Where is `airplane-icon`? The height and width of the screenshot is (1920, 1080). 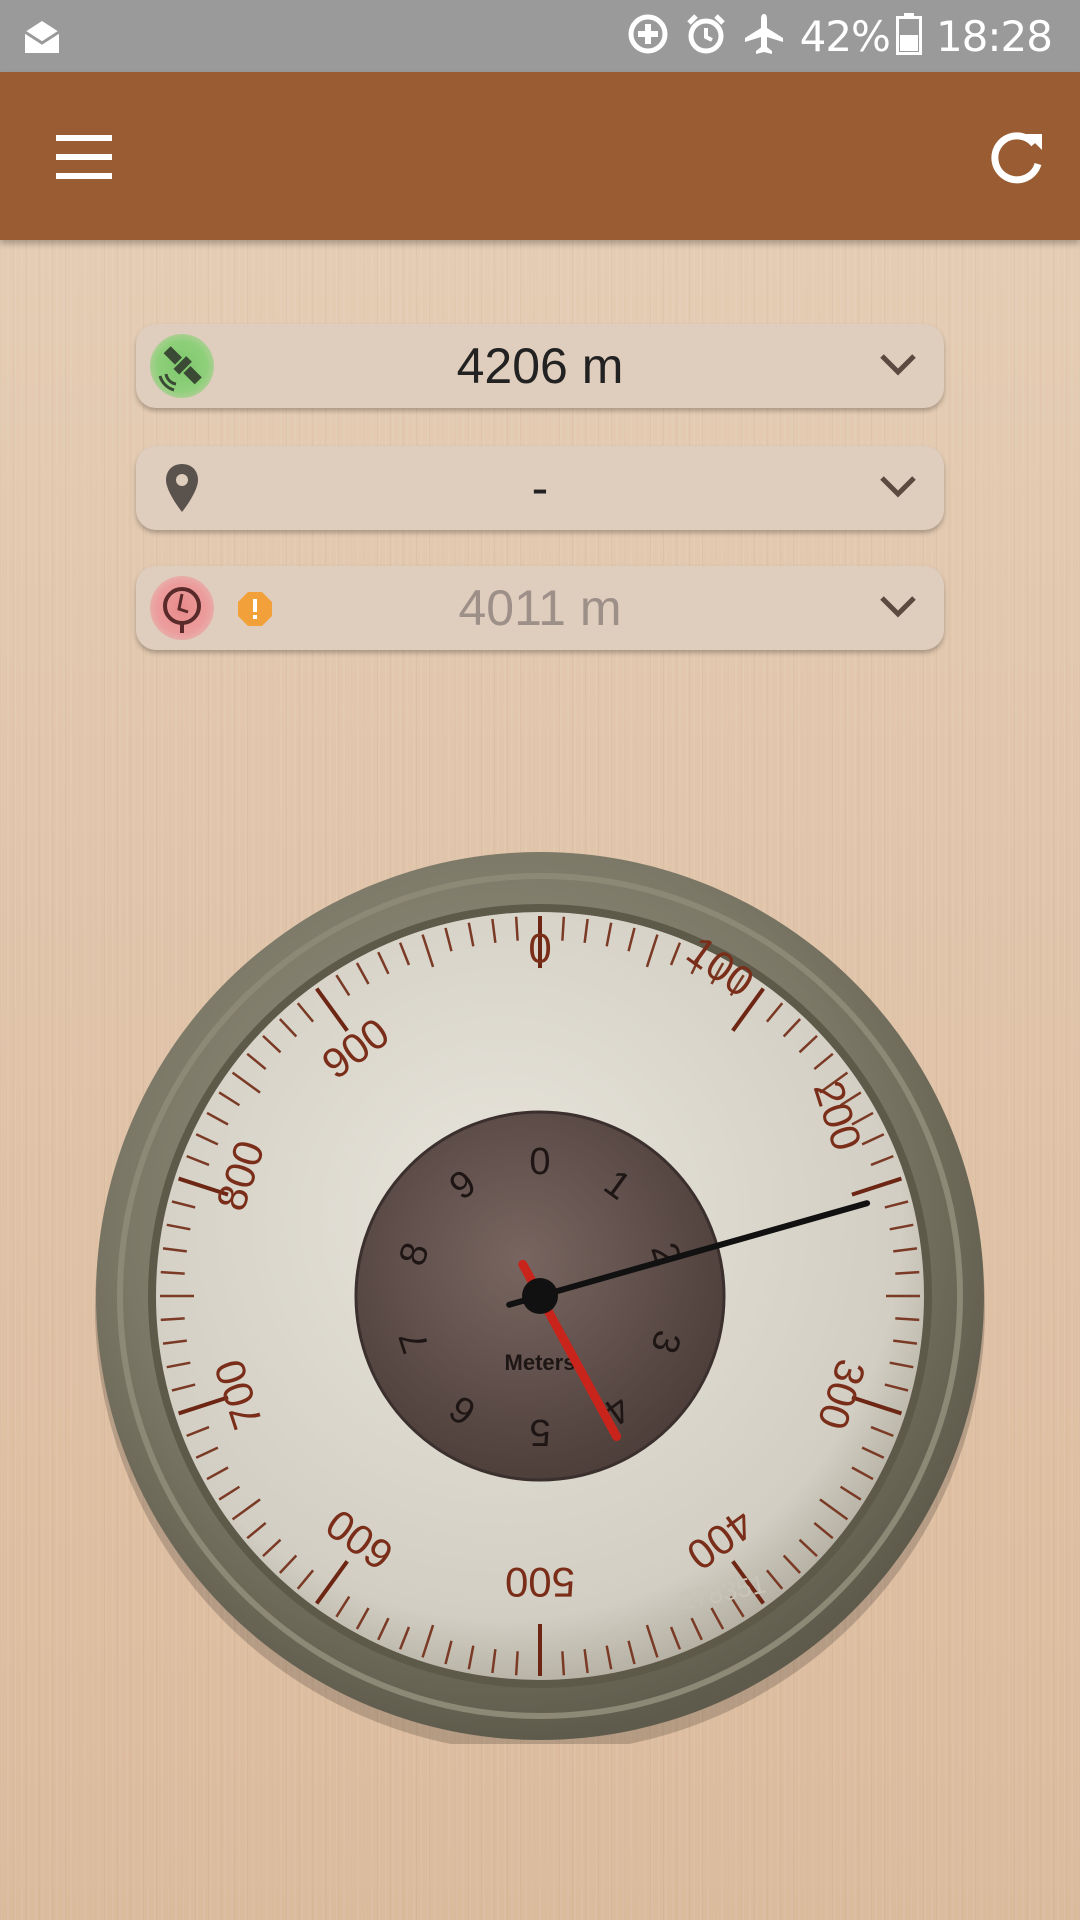
airplane-icon is located at coordinates (764, 36).